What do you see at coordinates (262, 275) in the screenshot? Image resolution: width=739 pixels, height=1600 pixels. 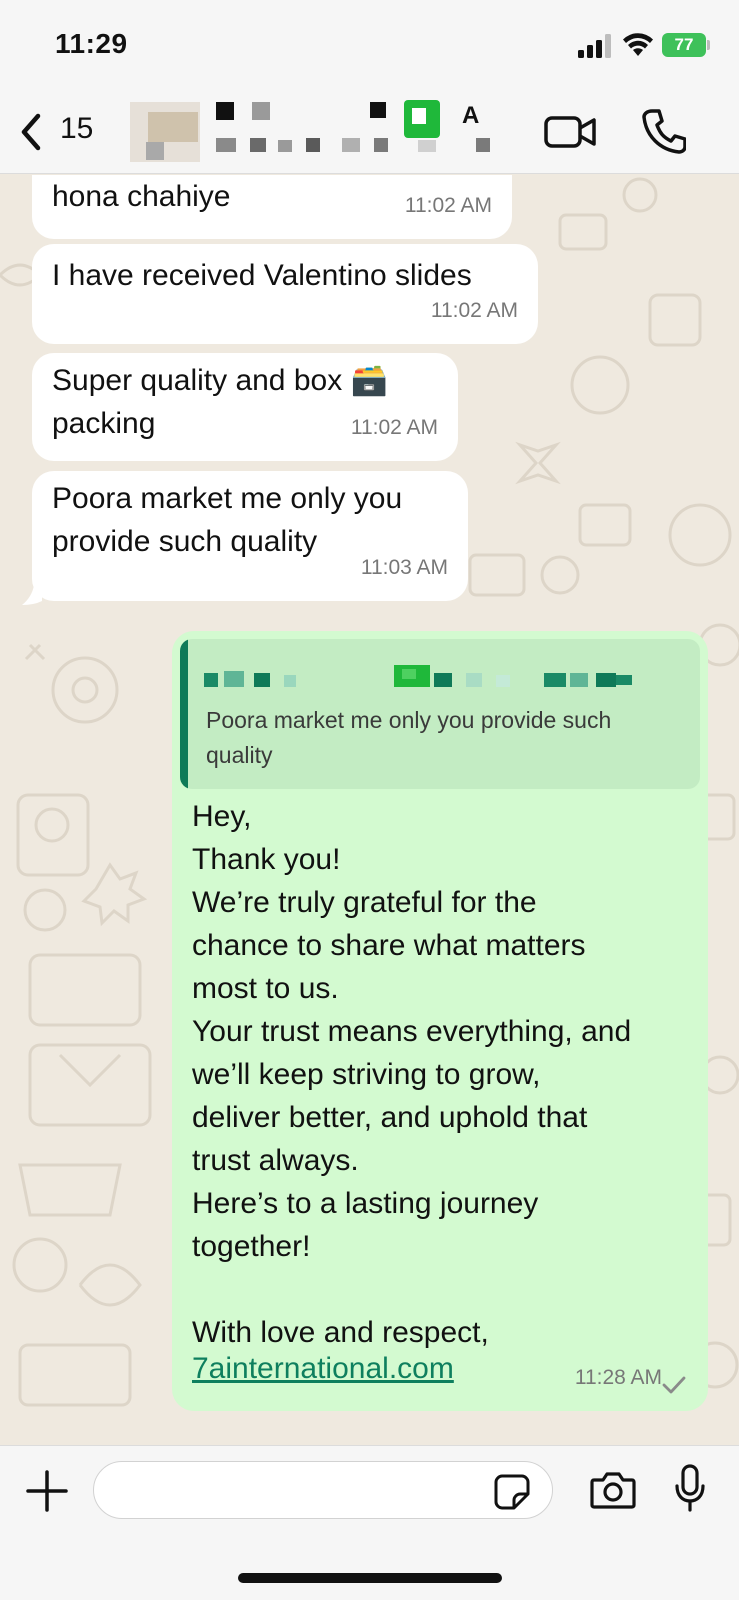 I see `message-text: I have received Valentino slides` at bounding box center [262, 275].